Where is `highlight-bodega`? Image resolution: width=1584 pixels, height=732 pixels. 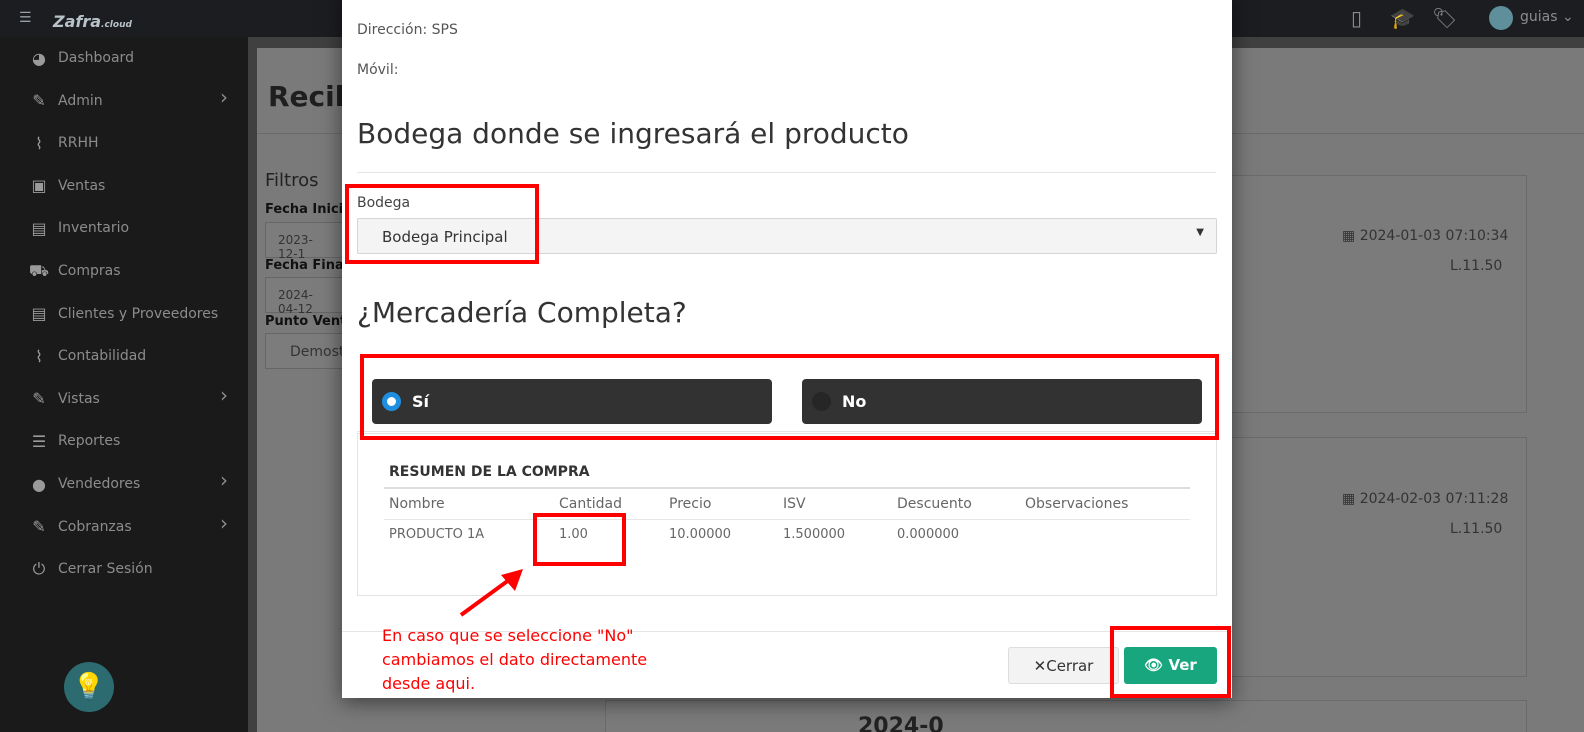 highlight-bodega is located at coordinates (442, 224).